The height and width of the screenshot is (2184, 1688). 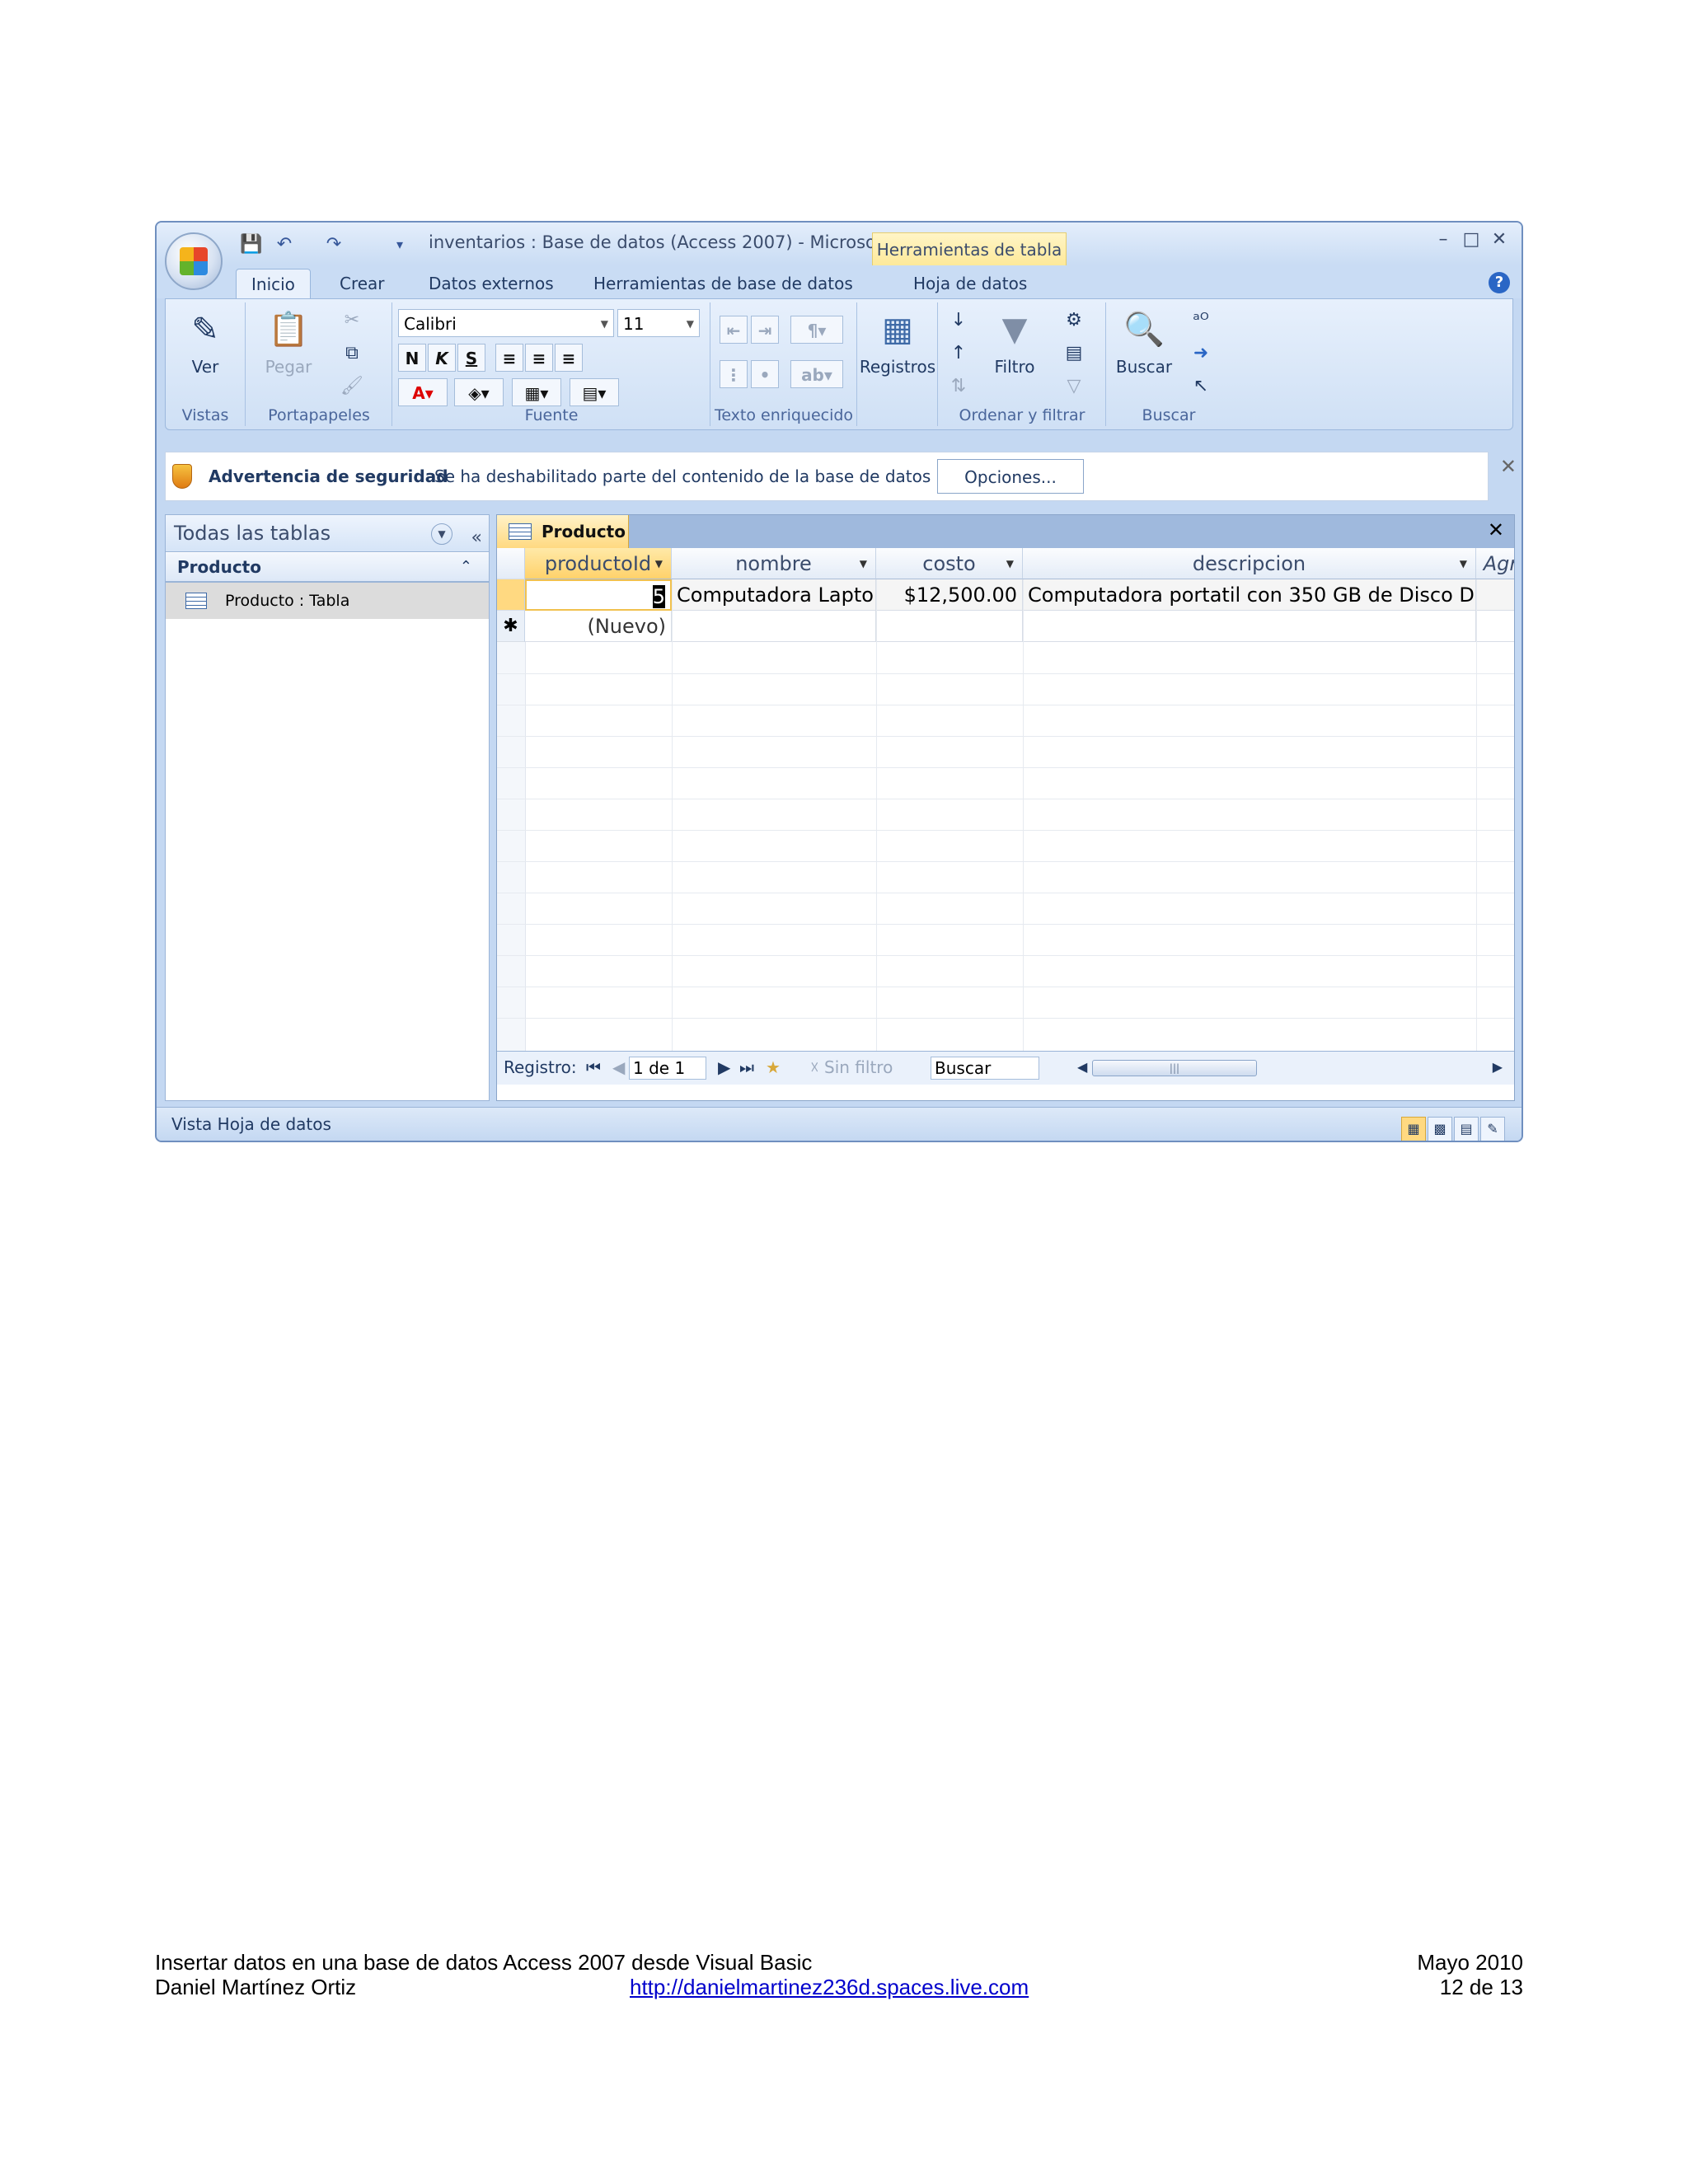 I want to click on align-right-icon: ≡, so click(x=569, y=358).